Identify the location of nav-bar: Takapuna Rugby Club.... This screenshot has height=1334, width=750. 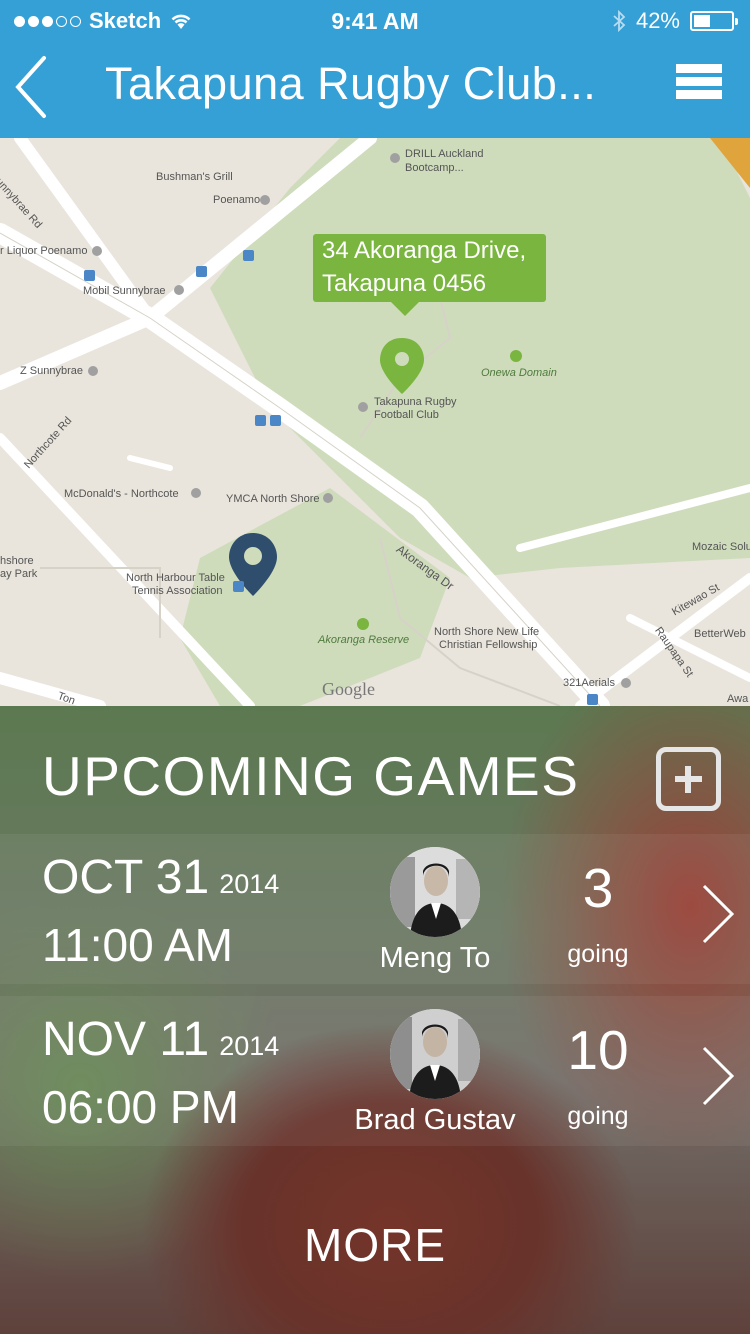
(375, 89).